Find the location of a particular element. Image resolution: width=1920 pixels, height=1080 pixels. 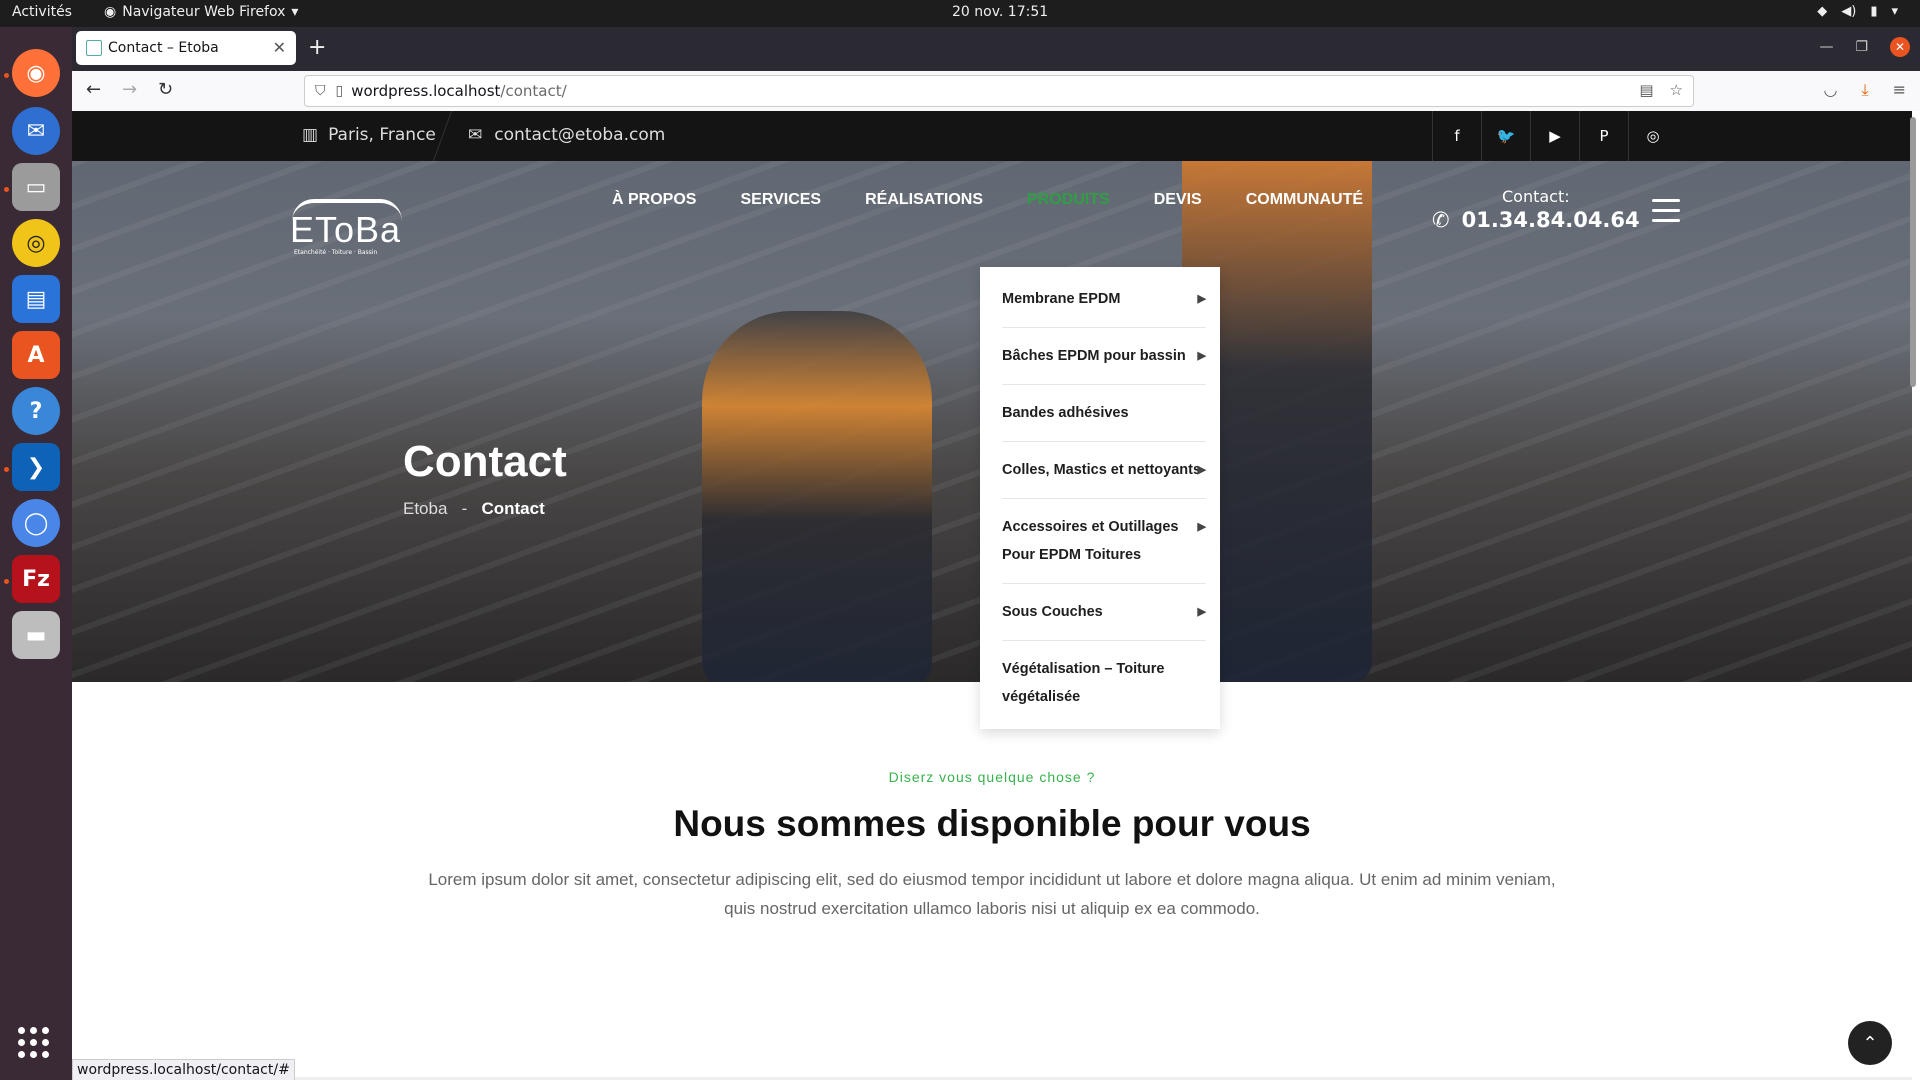

dropdown-item-label: Membrane EPDM is located at coordinates (1061, 299).